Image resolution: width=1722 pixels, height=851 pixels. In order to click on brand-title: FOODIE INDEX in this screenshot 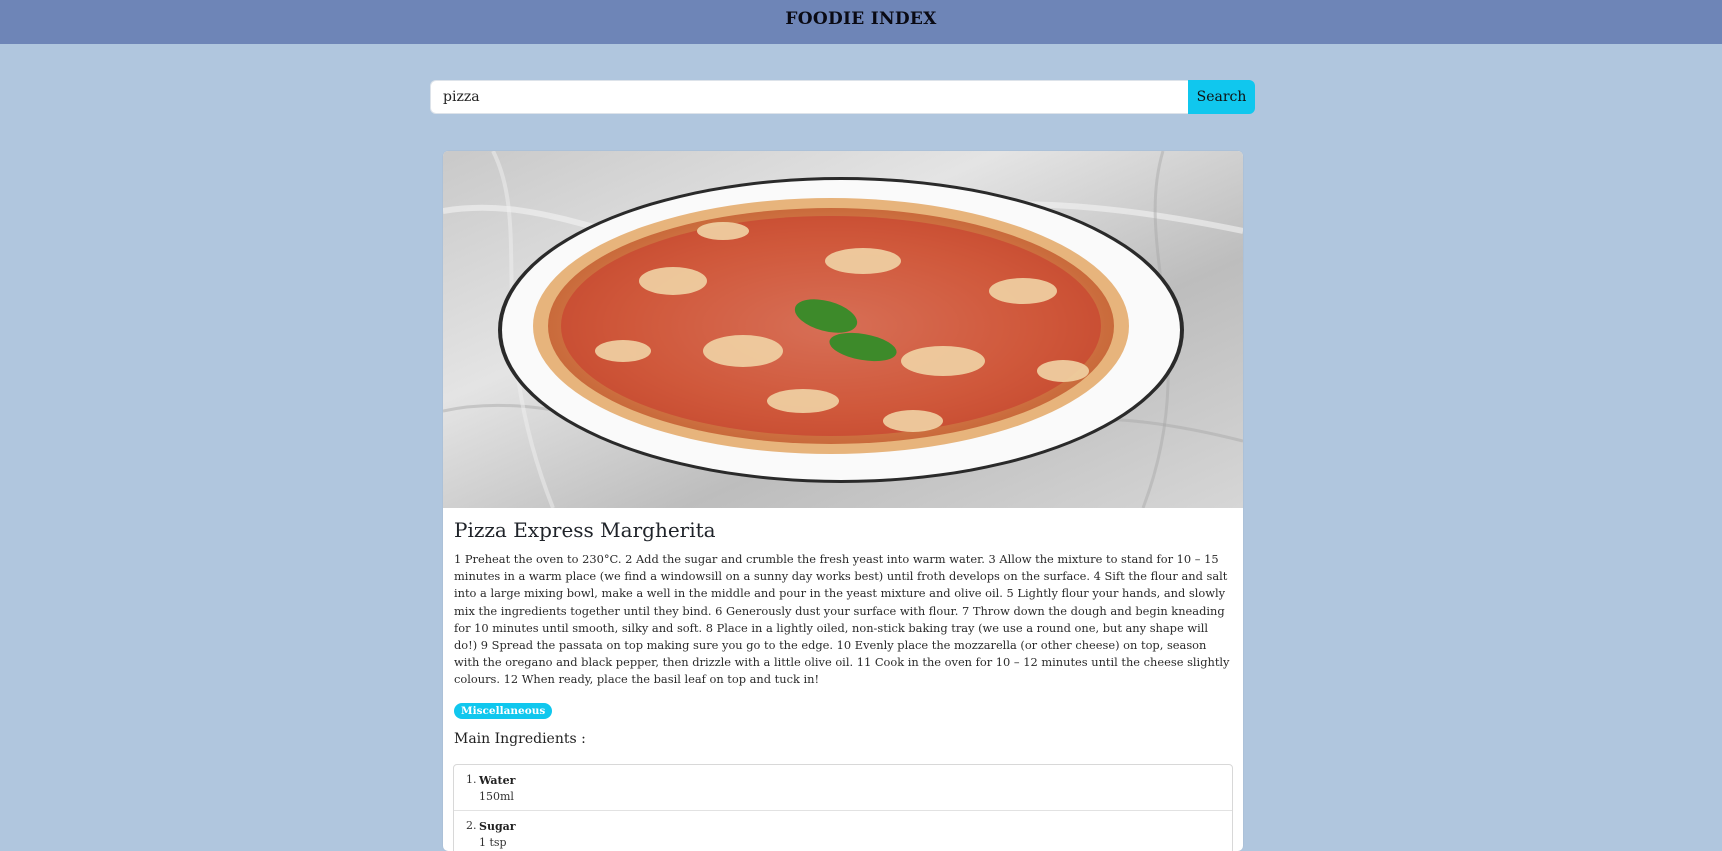, I will do `click(860, 19)`.